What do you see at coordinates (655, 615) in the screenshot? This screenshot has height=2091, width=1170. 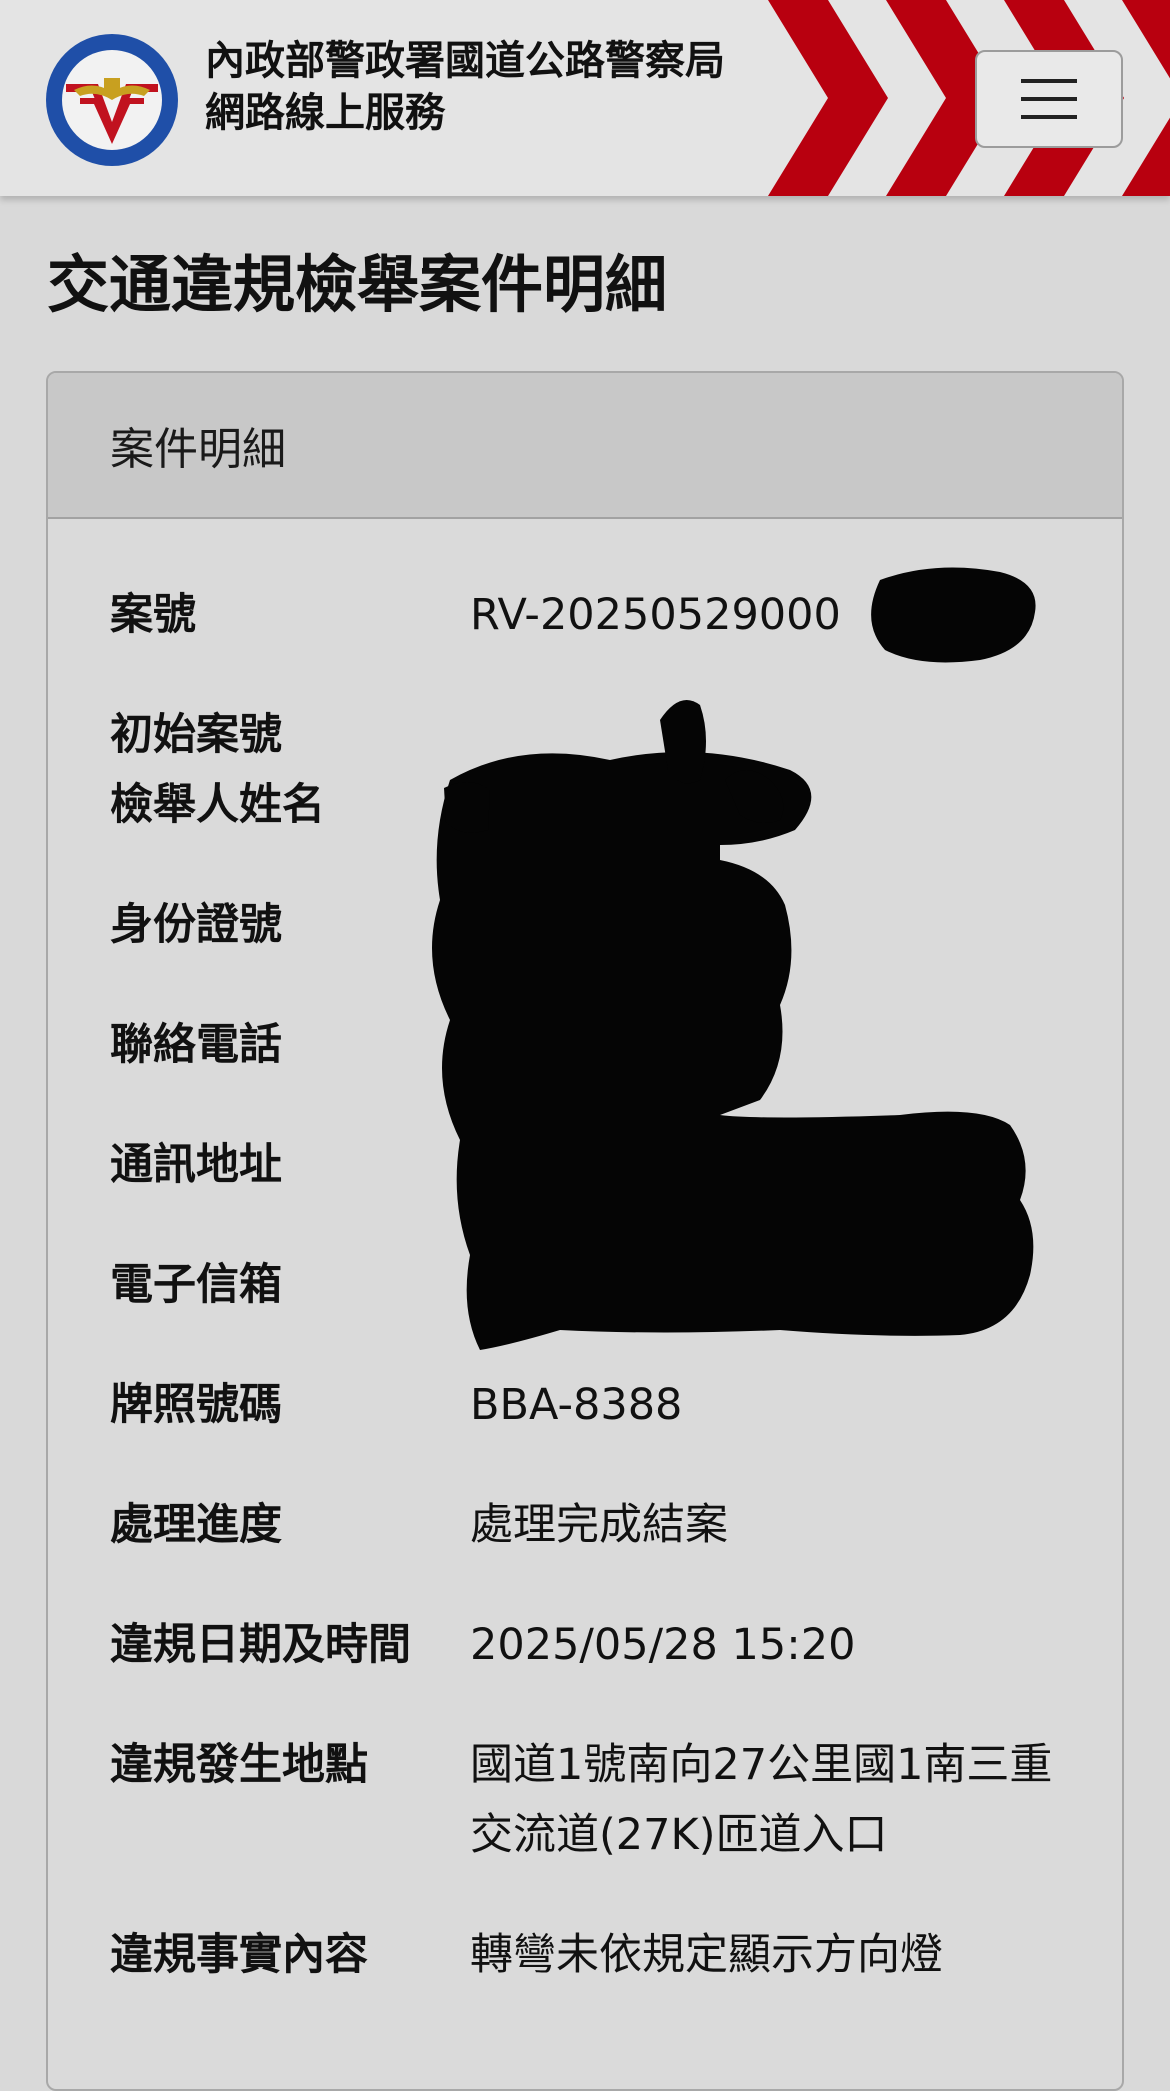 I see `row-value: RV-20250529000` at bounding box center [655, 615].